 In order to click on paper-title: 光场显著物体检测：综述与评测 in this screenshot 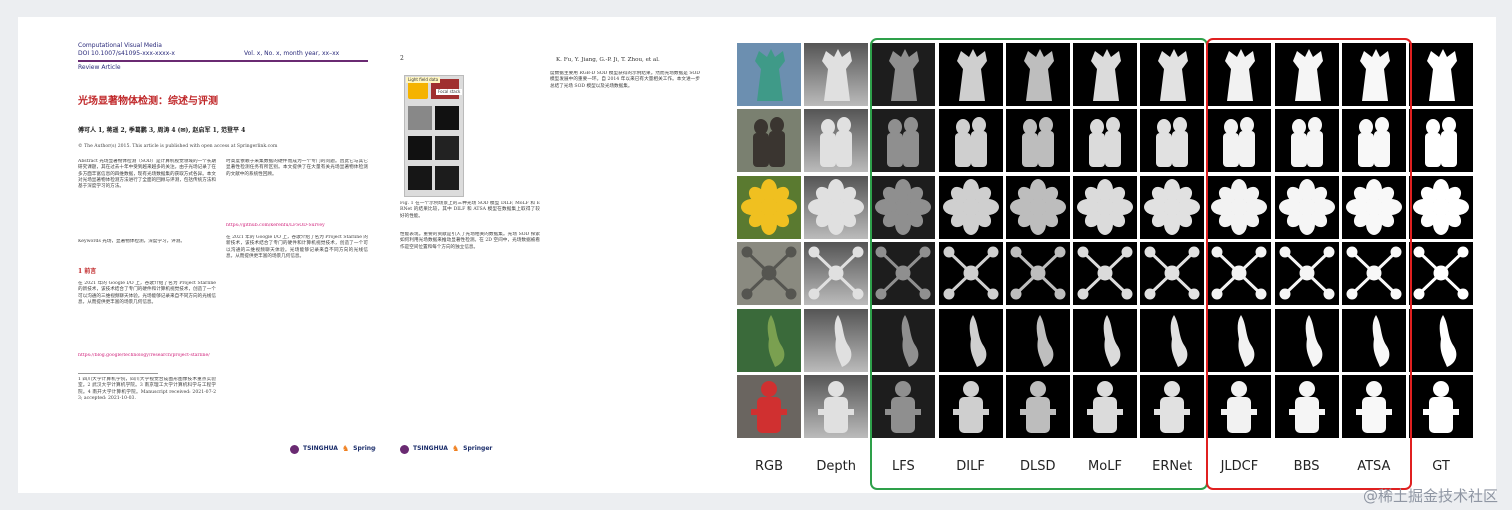, I will do `click(148, 101)`.